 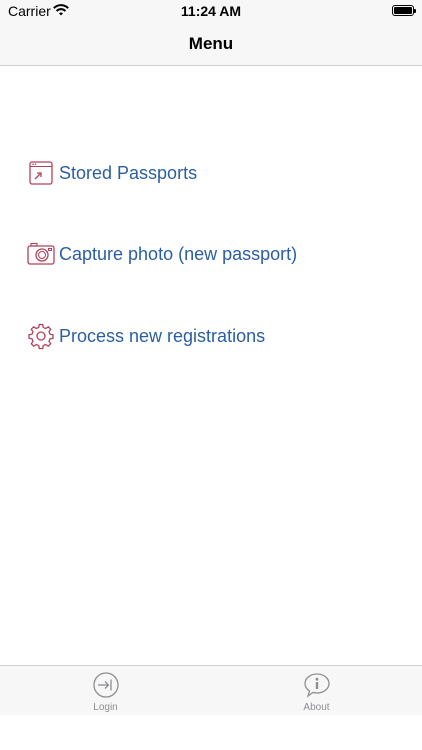 I want to click on tab-login: Login, so click(x=105, y=691).